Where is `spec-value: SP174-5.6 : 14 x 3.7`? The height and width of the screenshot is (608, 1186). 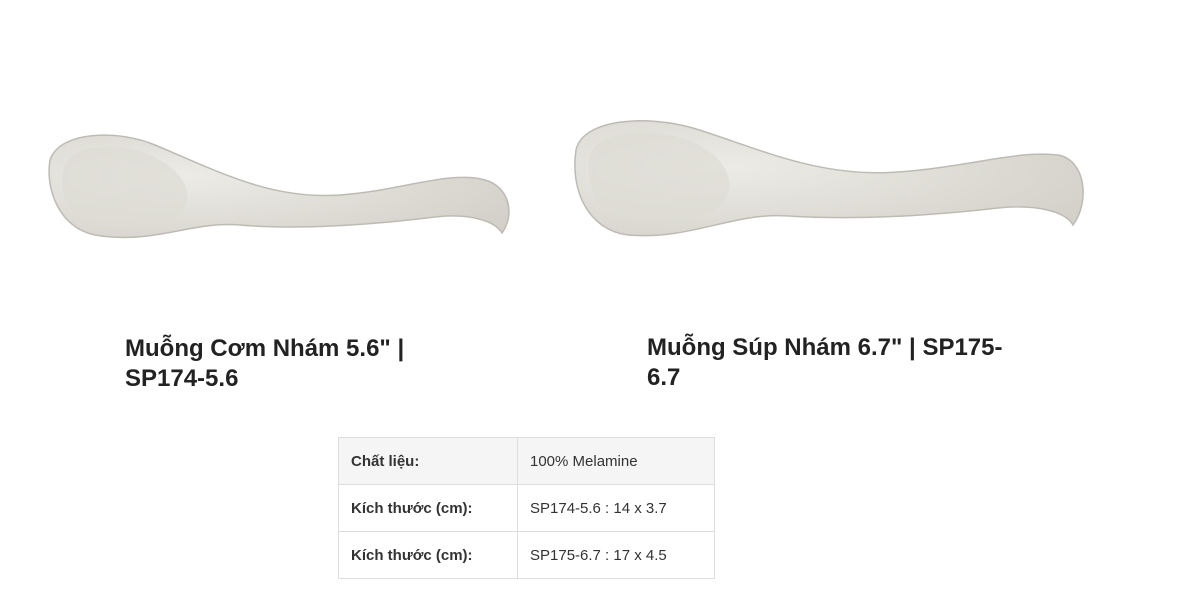 spec-value: SP174-5.6 : 14 x 3.7 is located at coordinates (616, 508).